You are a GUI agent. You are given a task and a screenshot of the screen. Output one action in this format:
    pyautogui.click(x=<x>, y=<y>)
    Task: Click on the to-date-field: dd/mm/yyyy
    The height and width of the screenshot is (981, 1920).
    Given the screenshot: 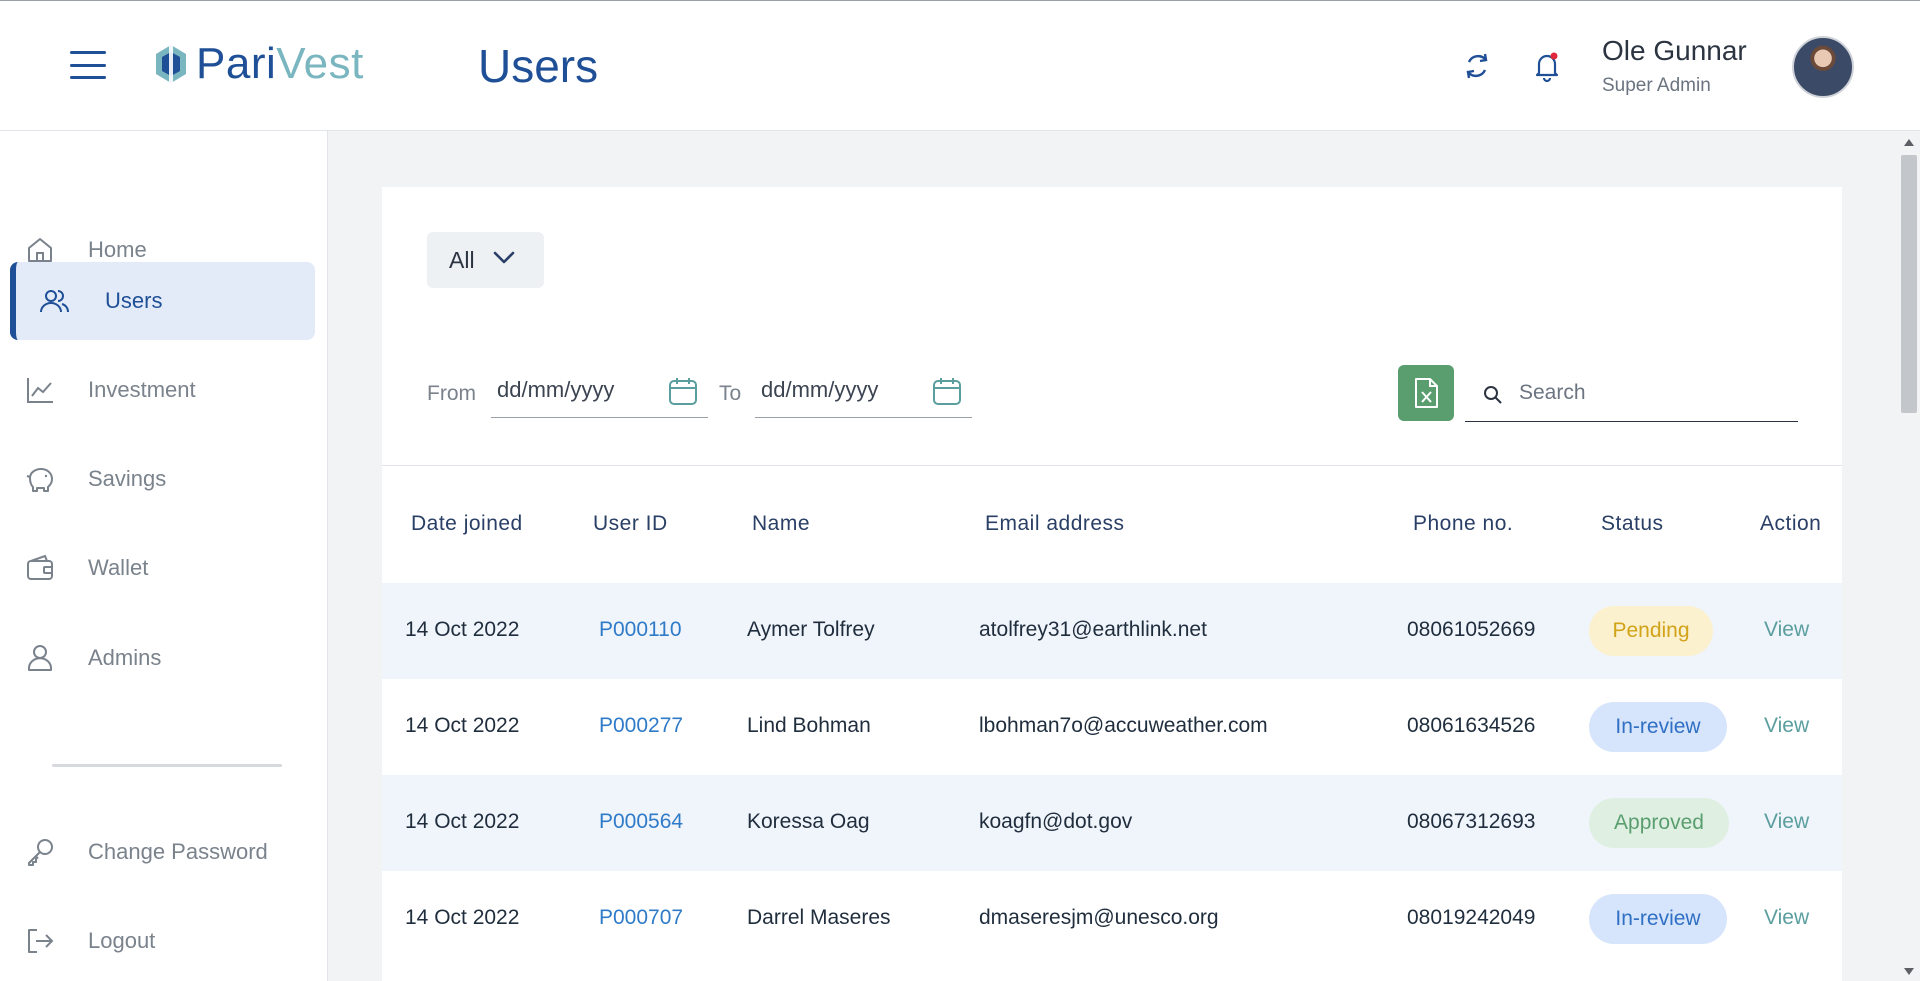 What is the action you would take?
    pyautogui.click(x=863, y=390)
    